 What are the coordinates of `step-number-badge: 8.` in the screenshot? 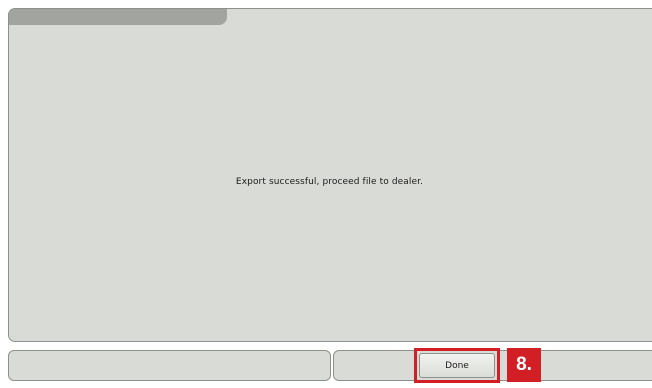 It's located at (524, 365).